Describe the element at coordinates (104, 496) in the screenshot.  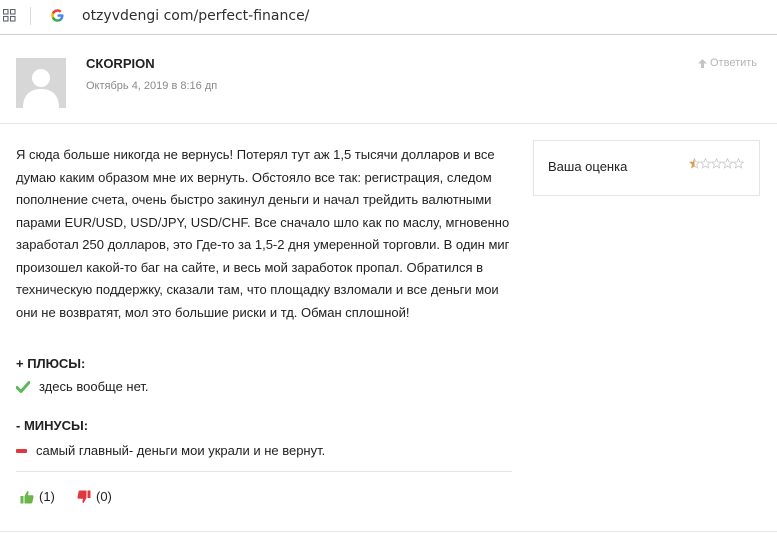
I see `dislike-count: (0)` at that location.